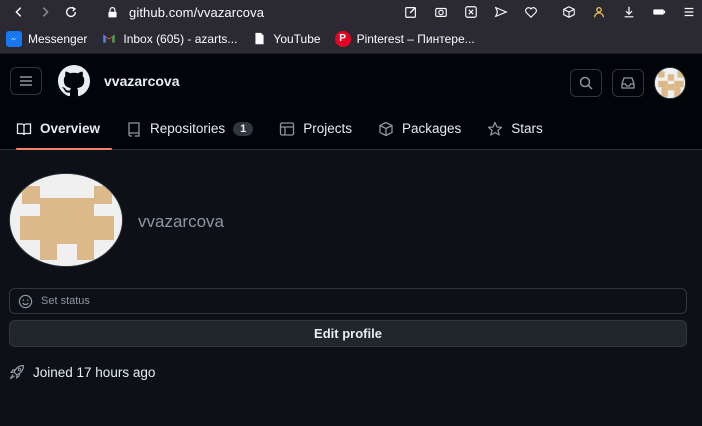 The height and width of the screenshot is (426, 702). I want to click on download-icon, so click(629, 12).